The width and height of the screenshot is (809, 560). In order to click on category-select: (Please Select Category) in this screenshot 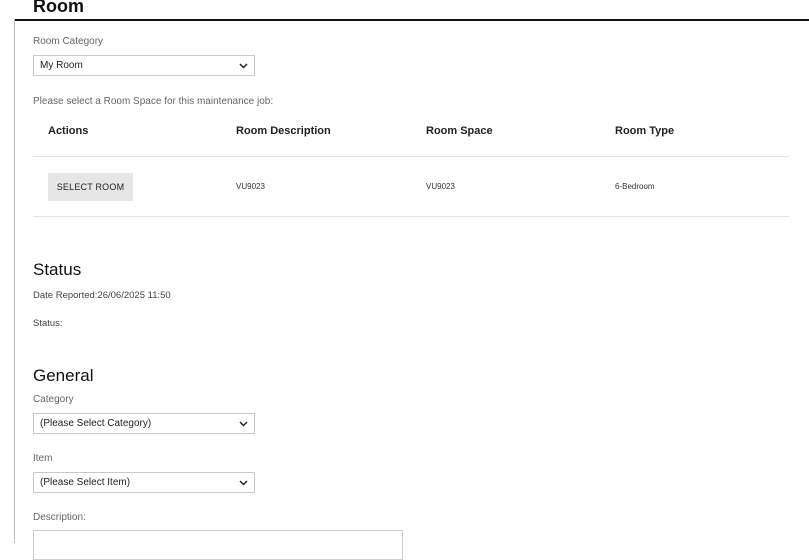, I will do `click(144, 423)`.